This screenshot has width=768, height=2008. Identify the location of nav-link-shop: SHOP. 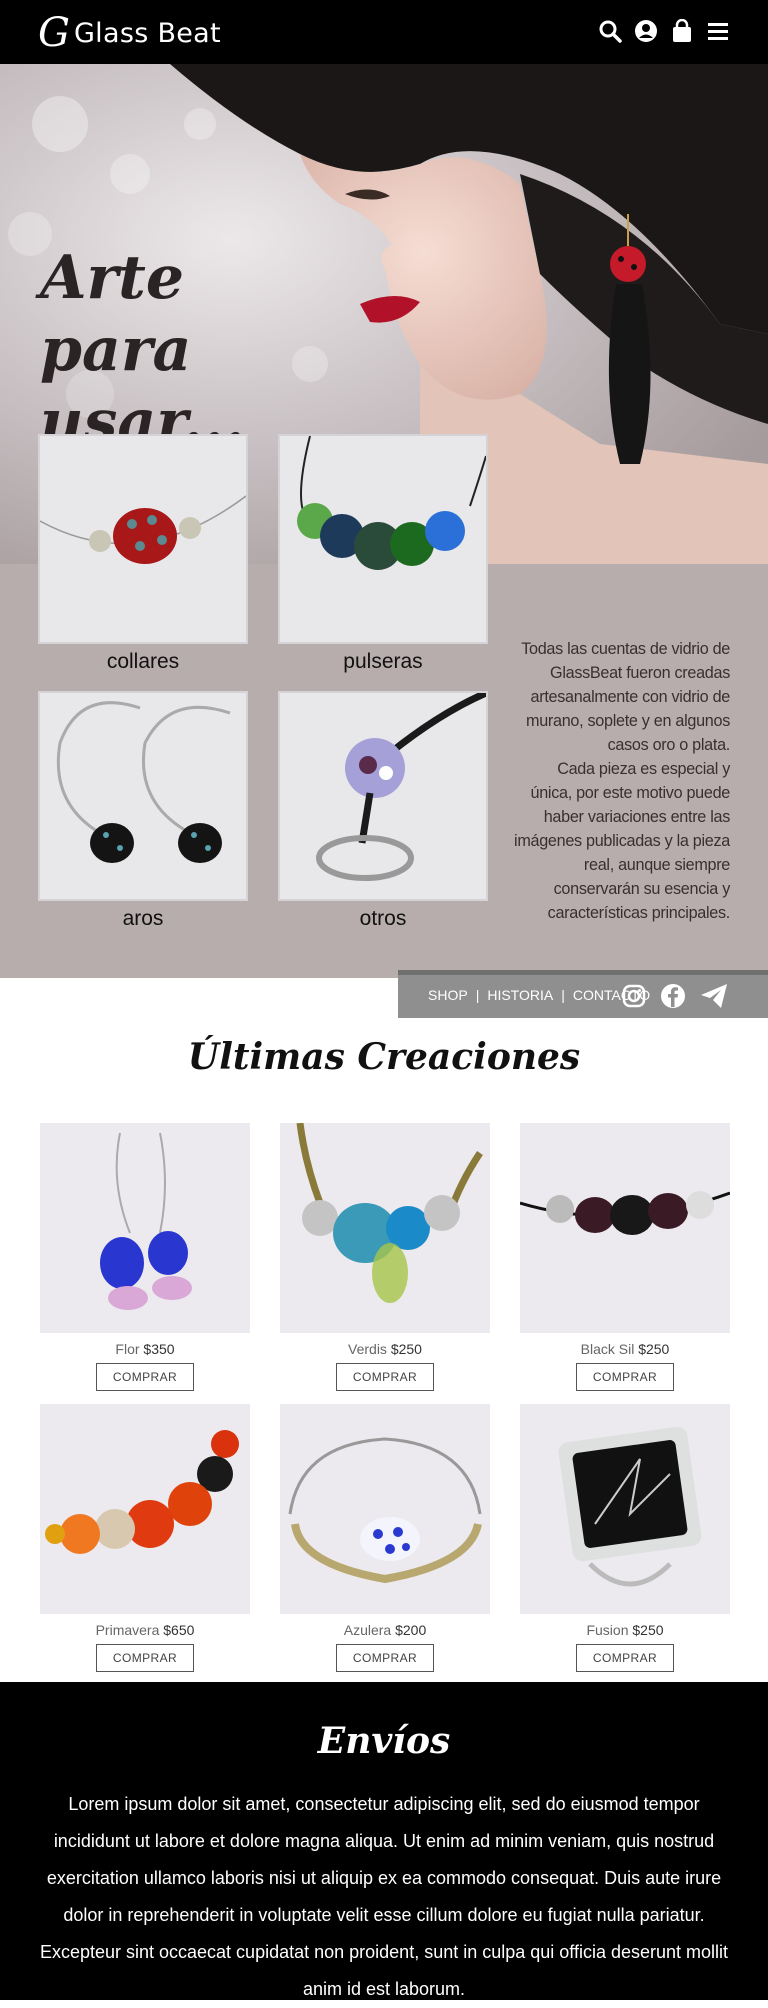
(448, 995).